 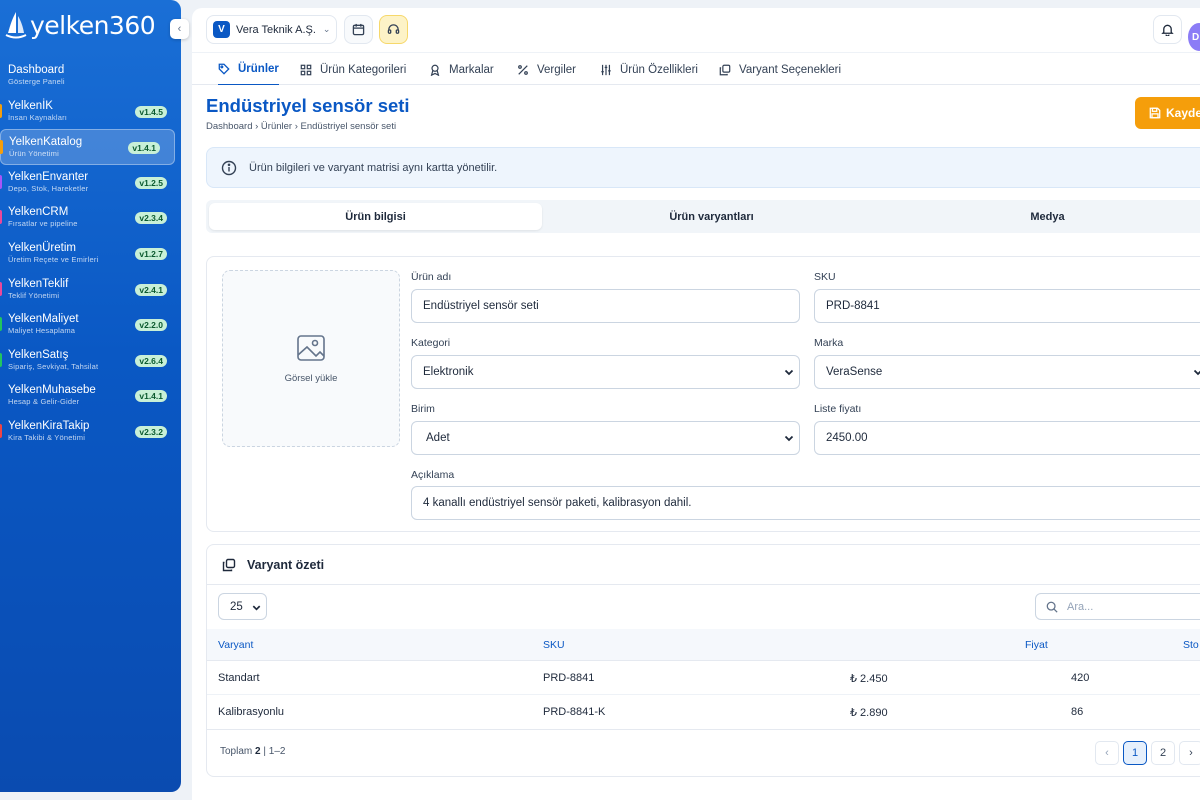 What do you see at coordinates (36, 81) in the screenshot?
I see `nav-item-subtitle: Gösterge Paneli` at bounding box center [36, 81].